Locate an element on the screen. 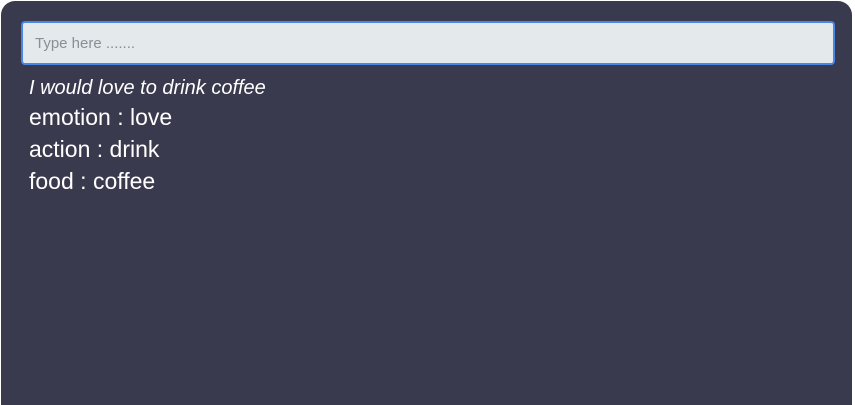 The width and height of the screenshot is (855, 405). tag-value: drink is located at coordinates (134, 149).